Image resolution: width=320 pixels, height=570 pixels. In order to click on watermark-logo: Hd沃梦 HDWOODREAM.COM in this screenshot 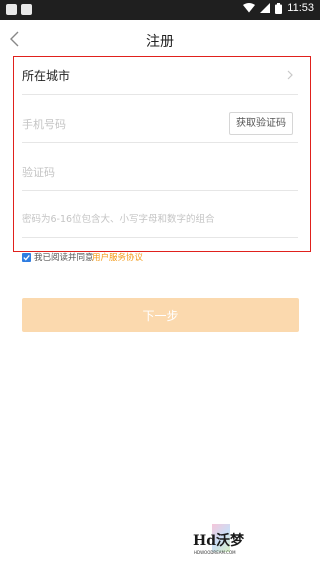, I will do `click(221, 542)`.